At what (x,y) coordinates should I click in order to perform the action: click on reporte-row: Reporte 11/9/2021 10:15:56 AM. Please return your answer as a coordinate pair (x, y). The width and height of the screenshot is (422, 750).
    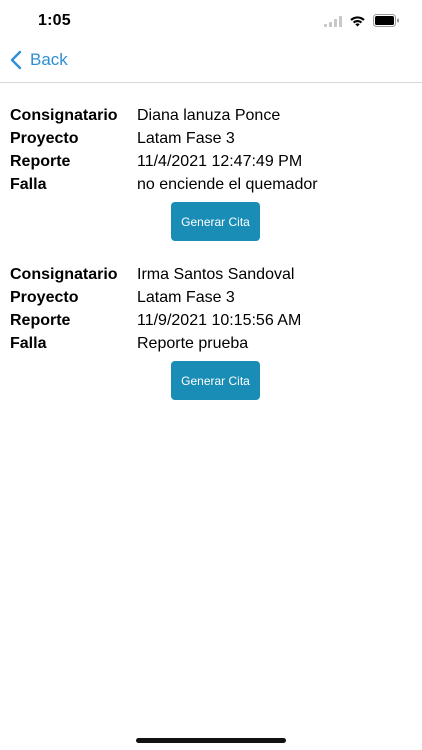
    Looking at the image, I should click on (211, 320).